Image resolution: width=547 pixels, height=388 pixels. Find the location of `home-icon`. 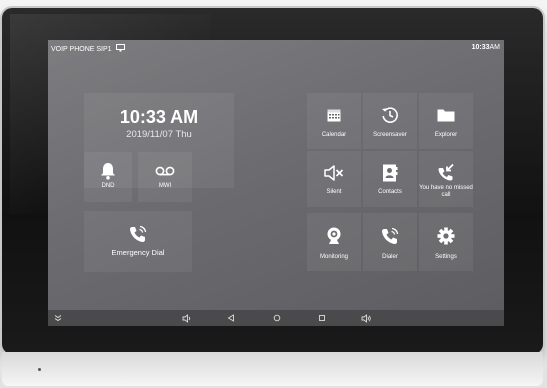

home-icon is located at coordinates (277, 318).